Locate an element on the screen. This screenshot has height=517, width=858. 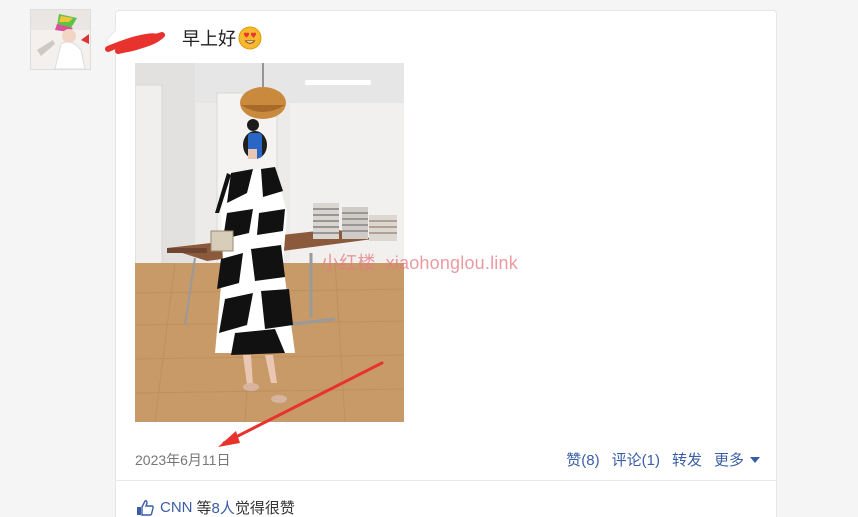
thumbs-up-icon is located at coordinates (145, 507).